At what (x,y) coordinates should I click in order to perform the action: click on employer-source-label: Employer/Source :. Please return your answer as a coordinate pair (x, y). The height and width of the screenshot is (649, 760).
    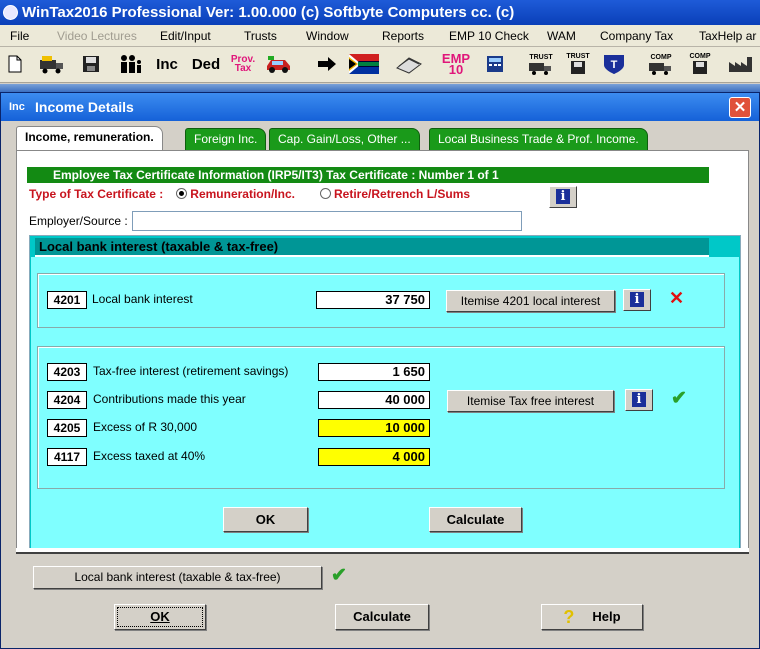
    Looking at the image, I should click on (78, 221).